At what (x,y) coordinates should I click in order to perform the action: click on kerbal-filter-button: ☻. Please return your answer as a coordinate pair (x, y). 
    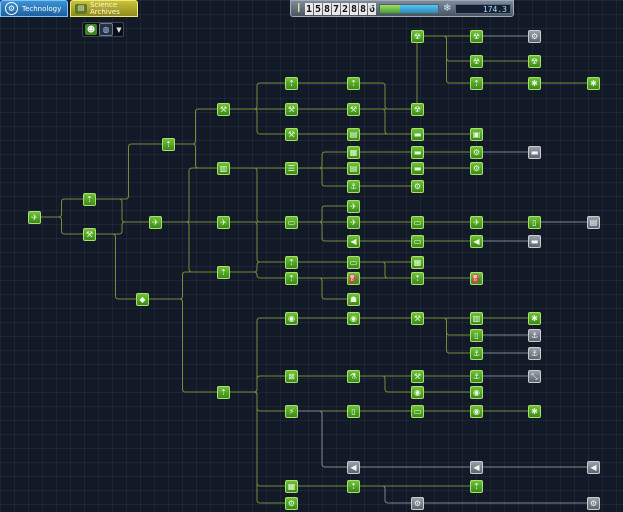
    Looking at the image, I should click on (91, 29).